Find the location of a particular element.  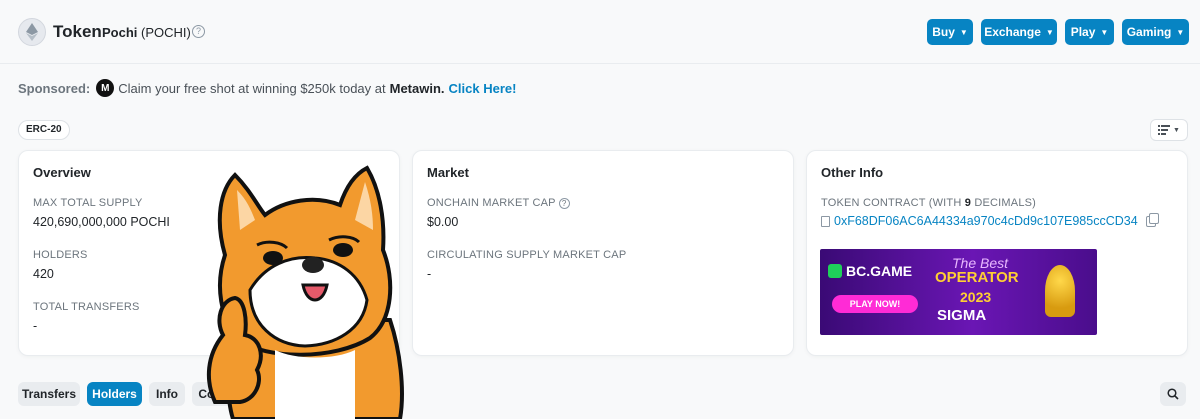

metawin-logo-icon: M is located at coordinates (105, 88).